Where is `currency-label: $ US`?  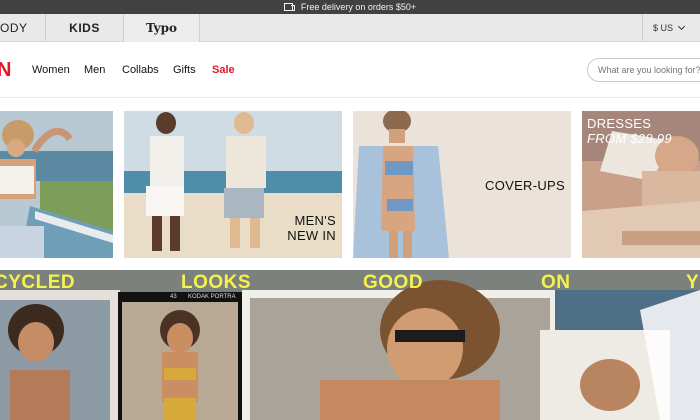 currency-label: $ US is located at coordinates (662, 28).